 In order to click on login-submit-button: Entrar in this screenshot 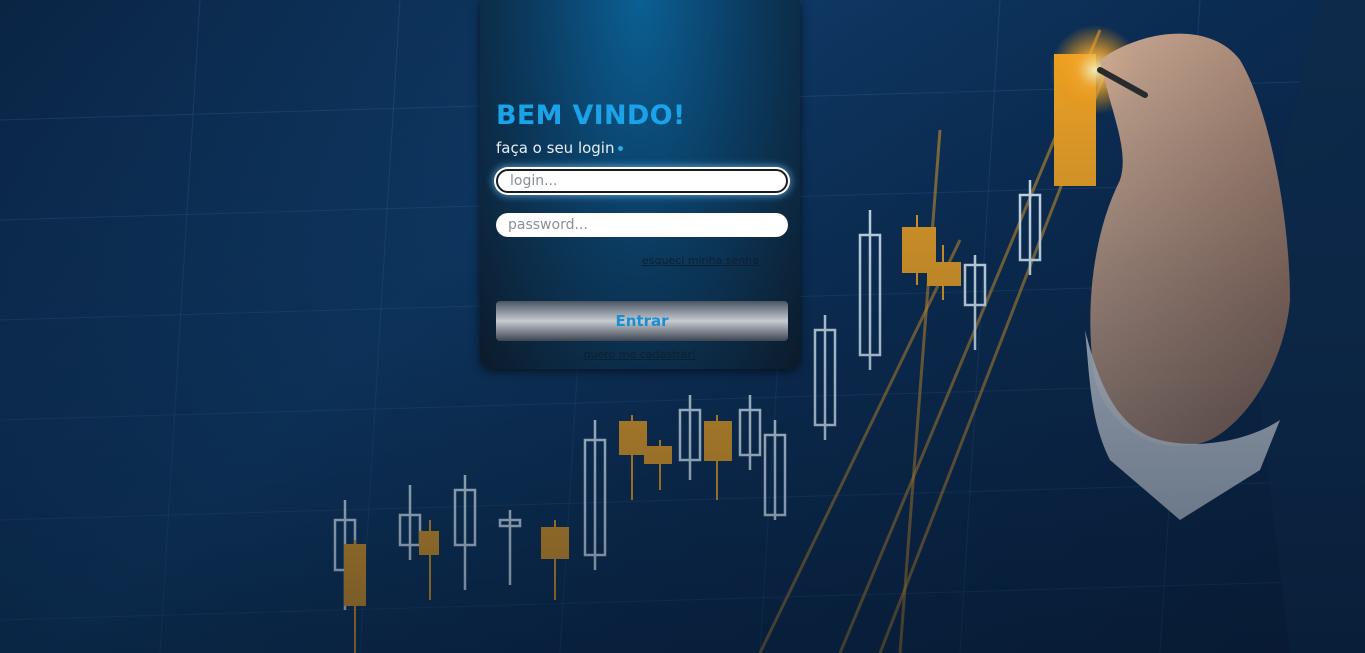, I will do `click(642, 321)`.